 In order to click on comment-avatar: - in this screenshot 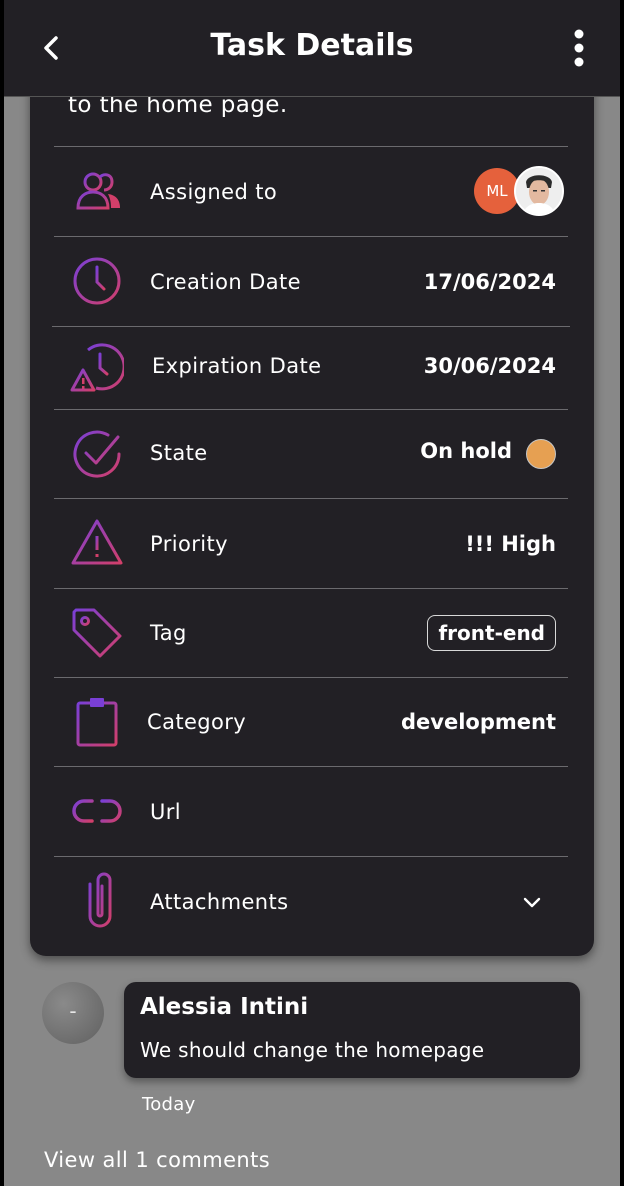, I will do `click(73, 1013)`.